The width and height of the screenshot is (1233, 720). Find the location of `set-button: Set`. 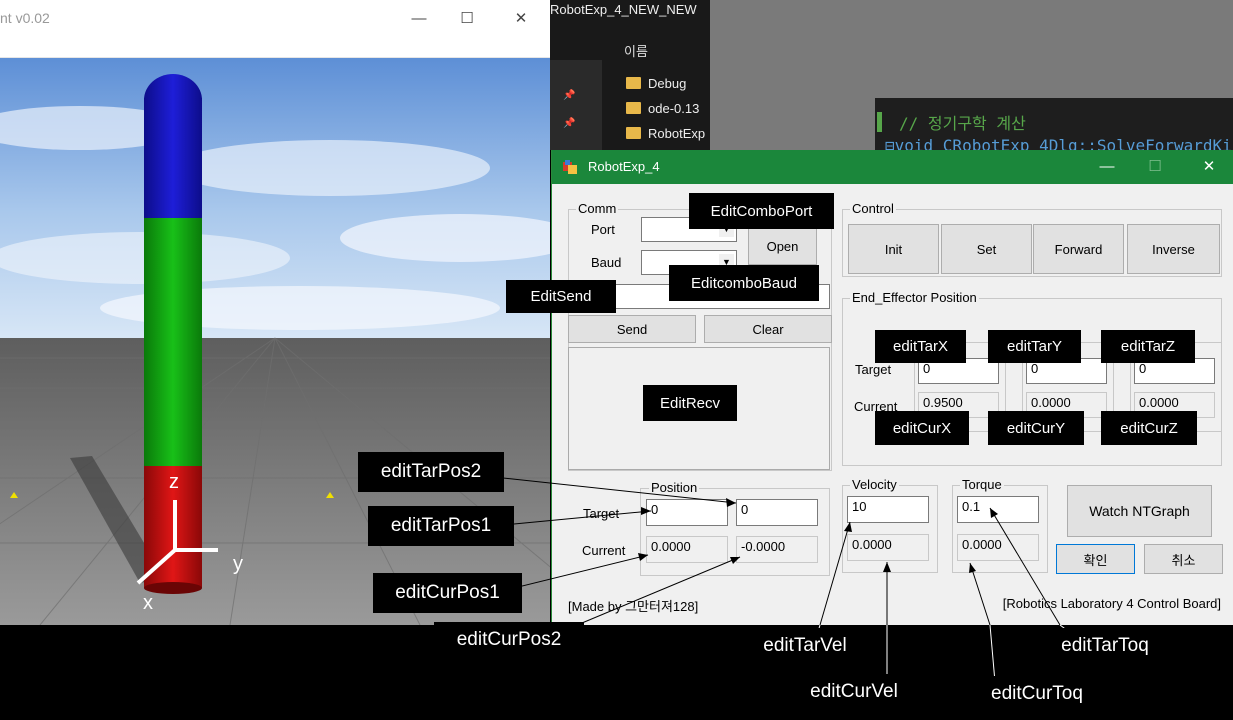

set-button: Set is located at coordinates (986, 249).